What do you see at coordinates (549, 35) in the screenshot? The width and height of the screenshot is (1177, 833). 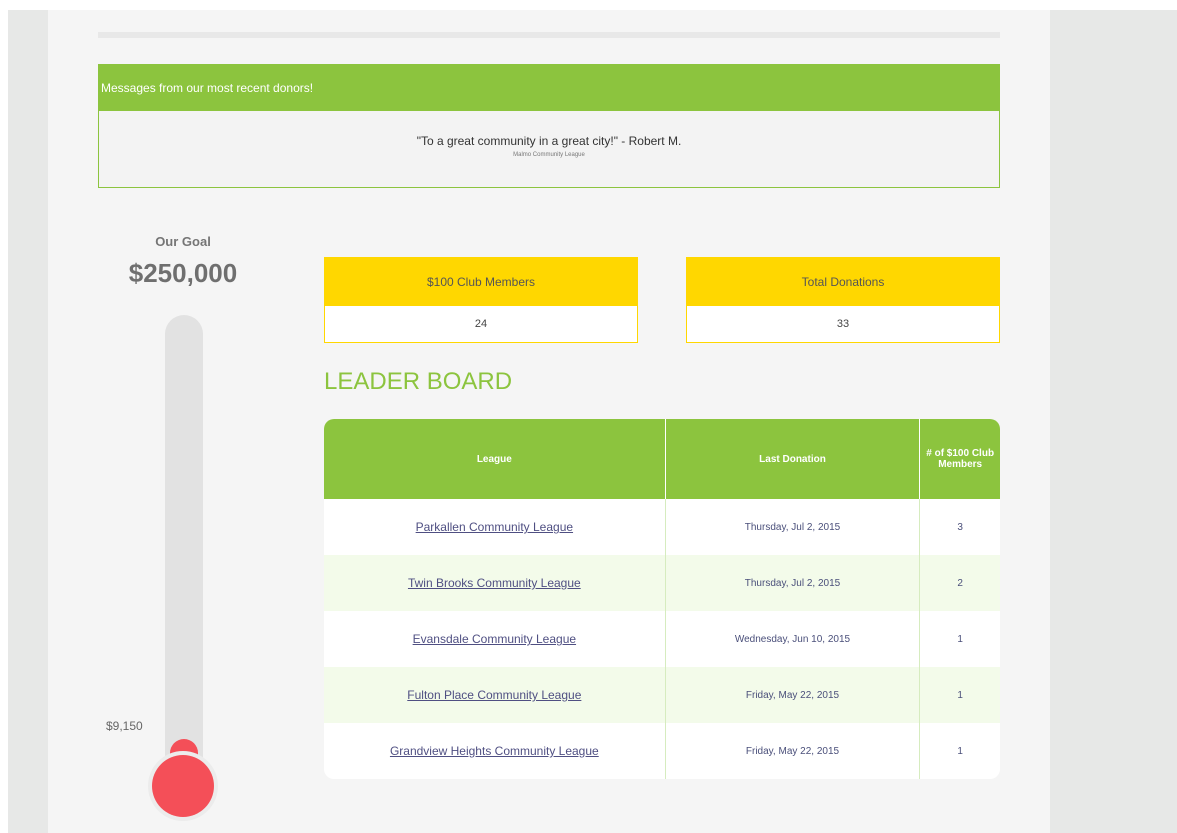 I see `top-divider` at bounding box center [549, 35].